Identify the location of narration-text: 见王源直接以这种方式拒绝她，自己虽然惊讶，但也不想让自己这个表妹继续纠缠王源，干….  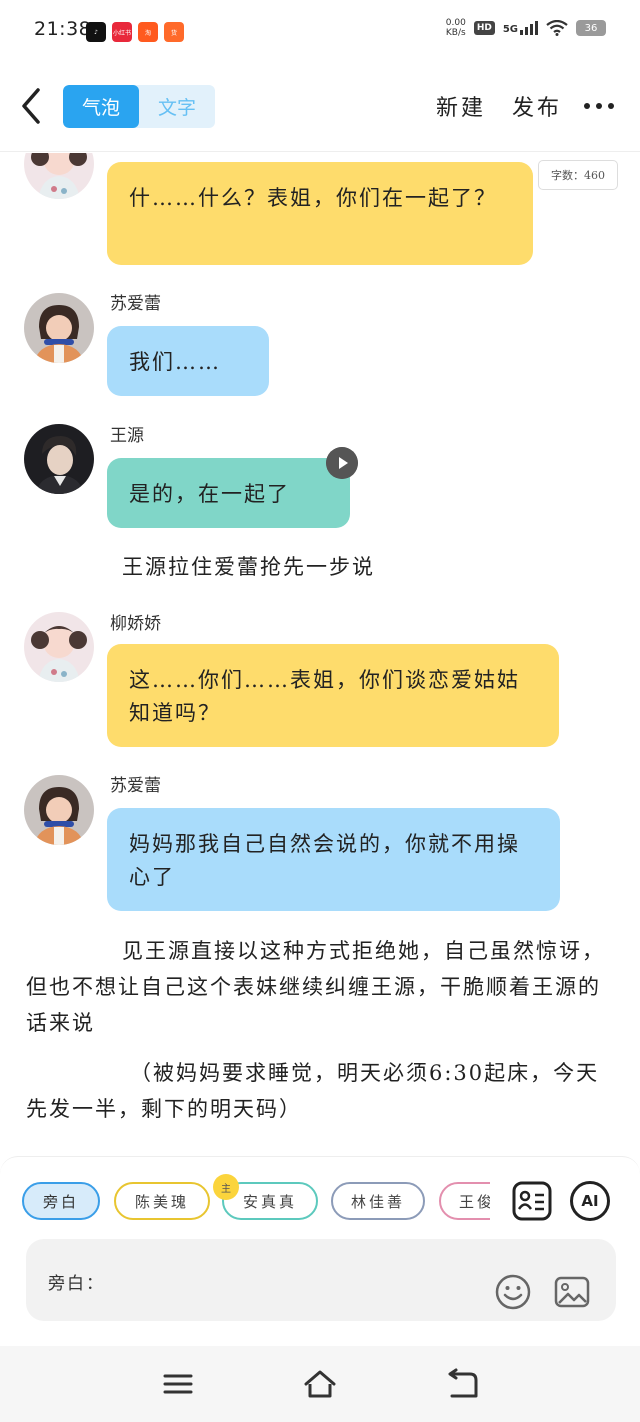
(316, 987).